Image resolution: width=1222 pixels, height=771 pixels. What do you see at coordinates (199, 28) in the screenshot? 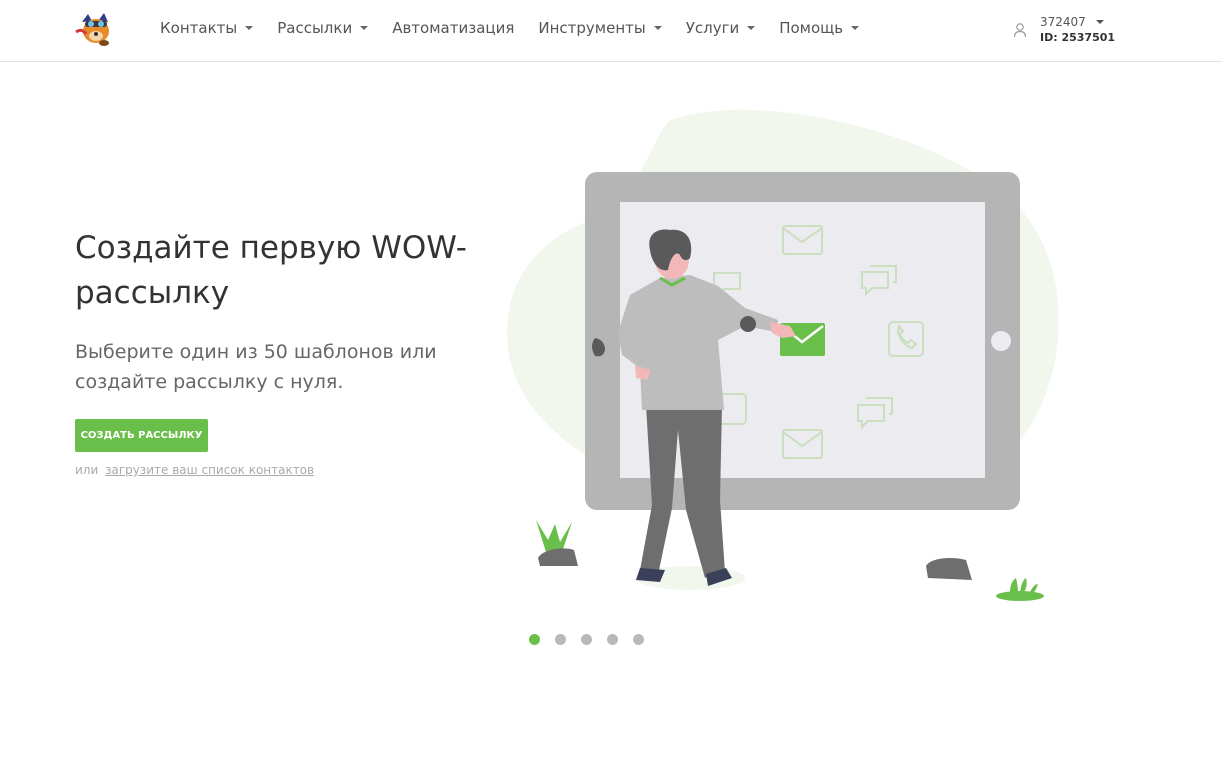
I see `nav-contacts-label: Контакты` at bounding box center [199, 28].